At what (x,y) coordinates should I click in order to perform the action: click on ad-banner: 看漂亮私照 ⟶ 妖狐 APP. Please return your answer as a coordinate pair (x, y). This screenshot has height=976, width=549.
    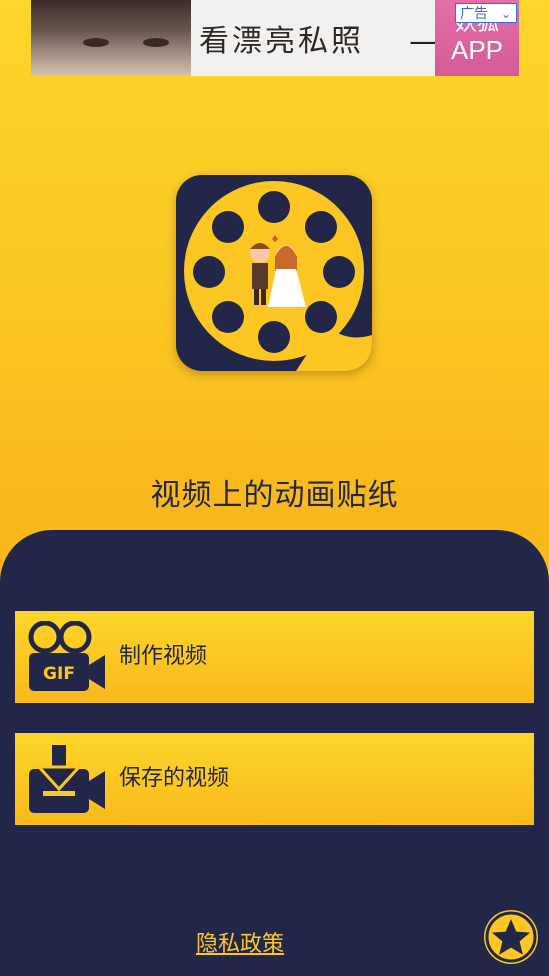
    Looking at the image, I should click on (275, 38).